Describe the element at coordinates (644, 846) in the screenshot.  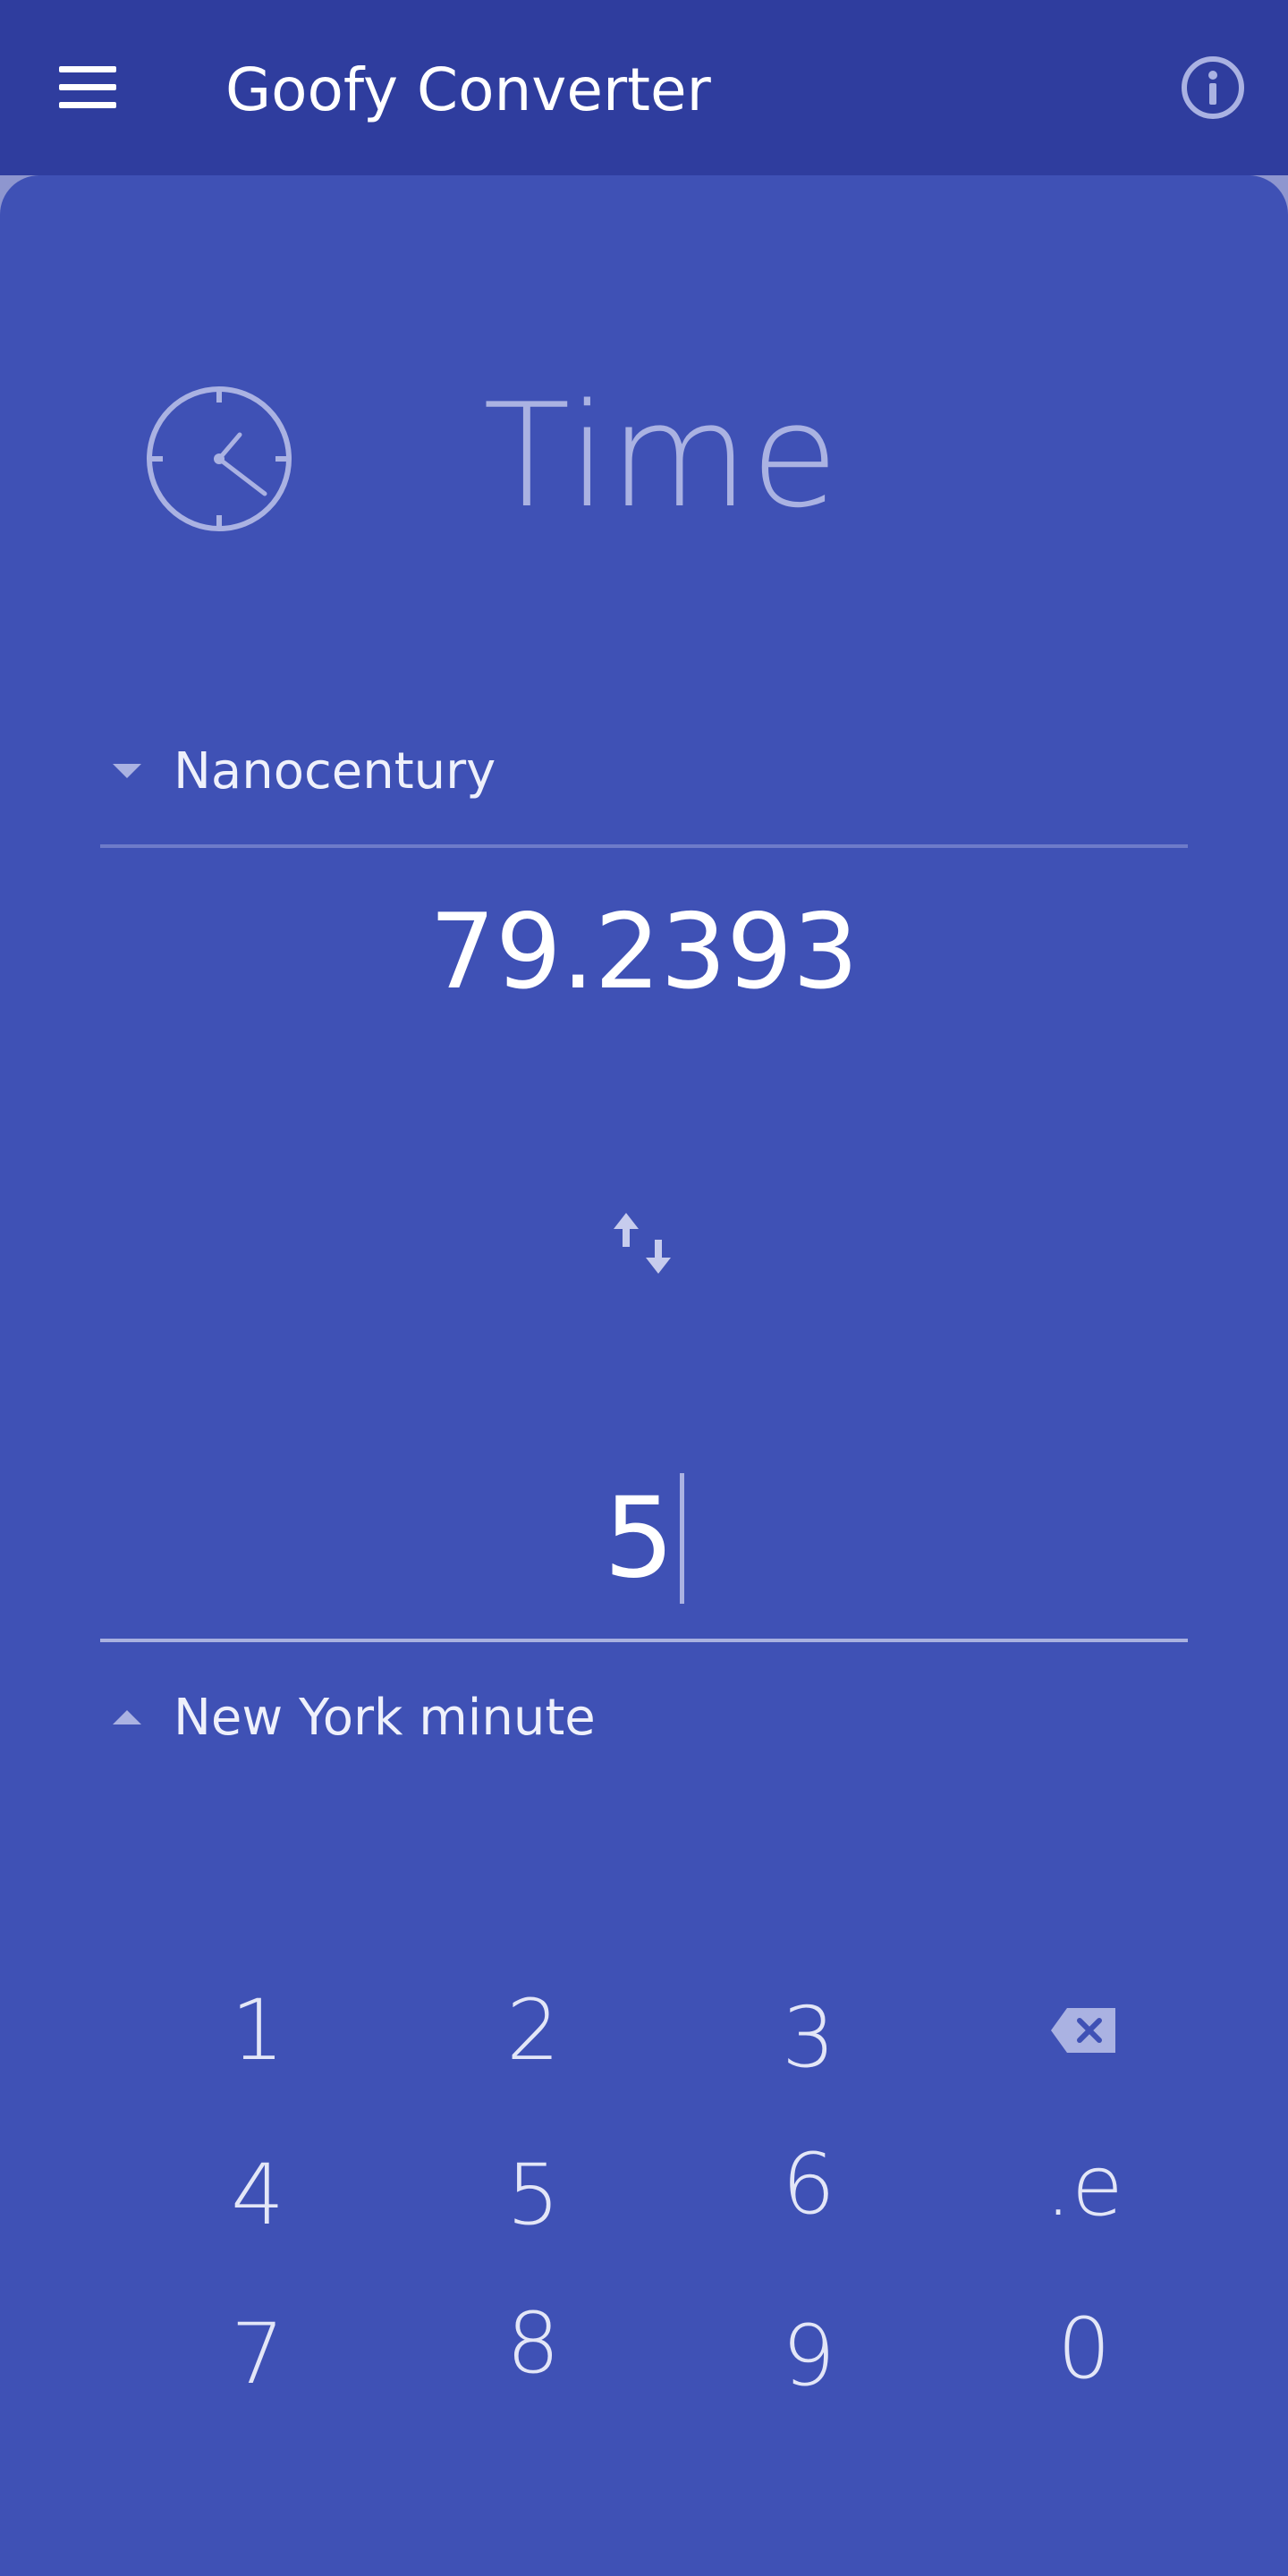
I see `from-divider` at that location.